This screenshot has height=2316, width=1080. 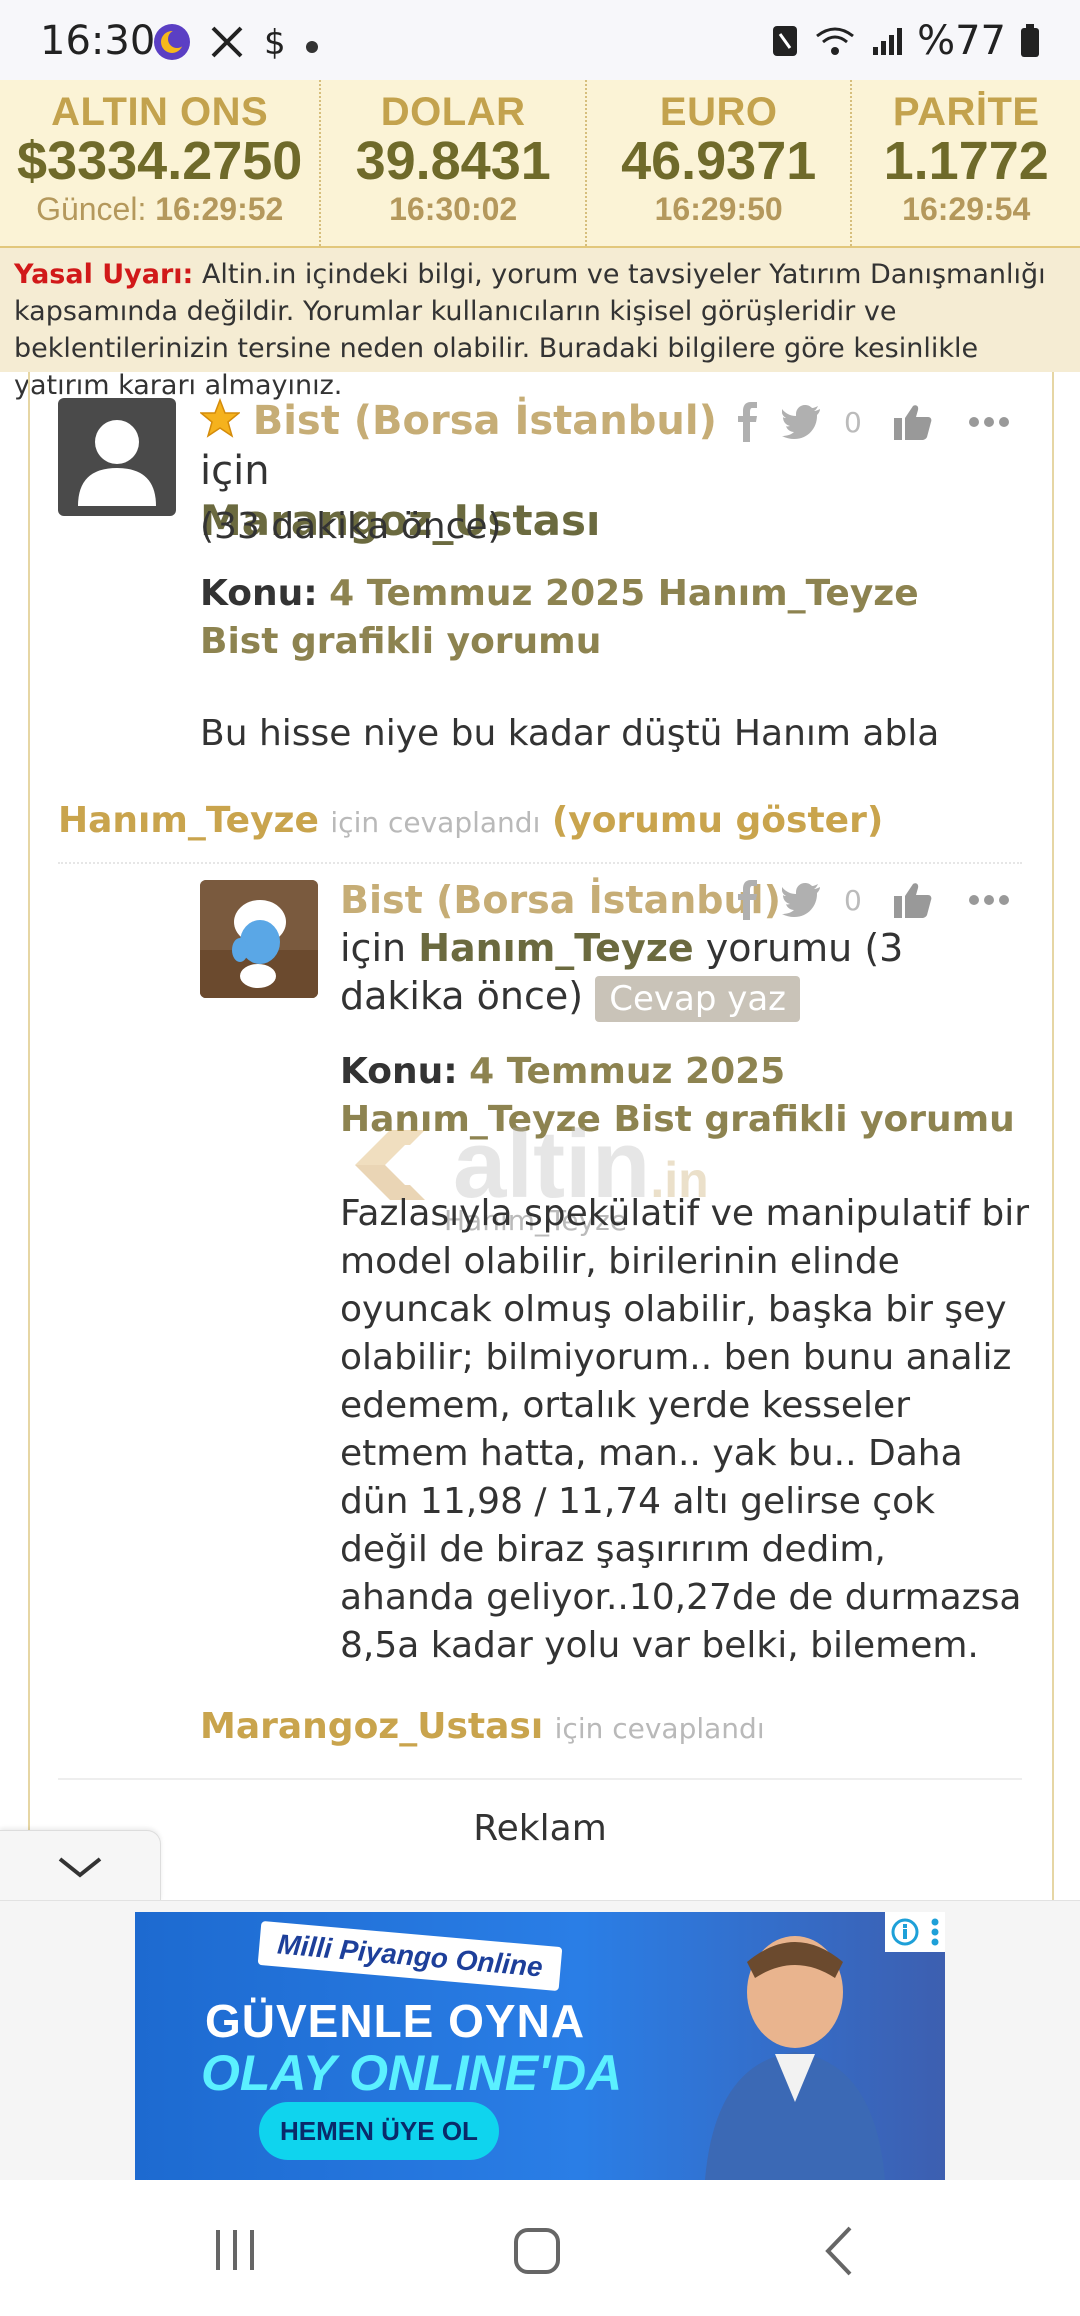 I want to click on ticker-time-prefix: Güncel:, so click(x=91, y=209).